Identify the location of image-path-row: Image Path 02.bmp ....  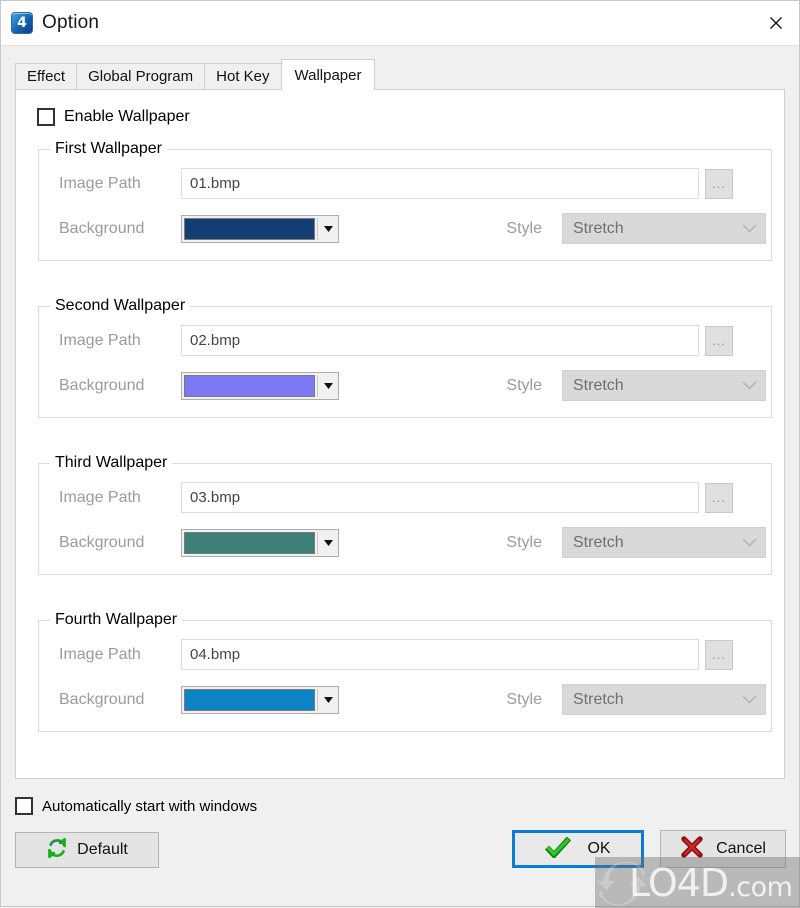
(405, 340).